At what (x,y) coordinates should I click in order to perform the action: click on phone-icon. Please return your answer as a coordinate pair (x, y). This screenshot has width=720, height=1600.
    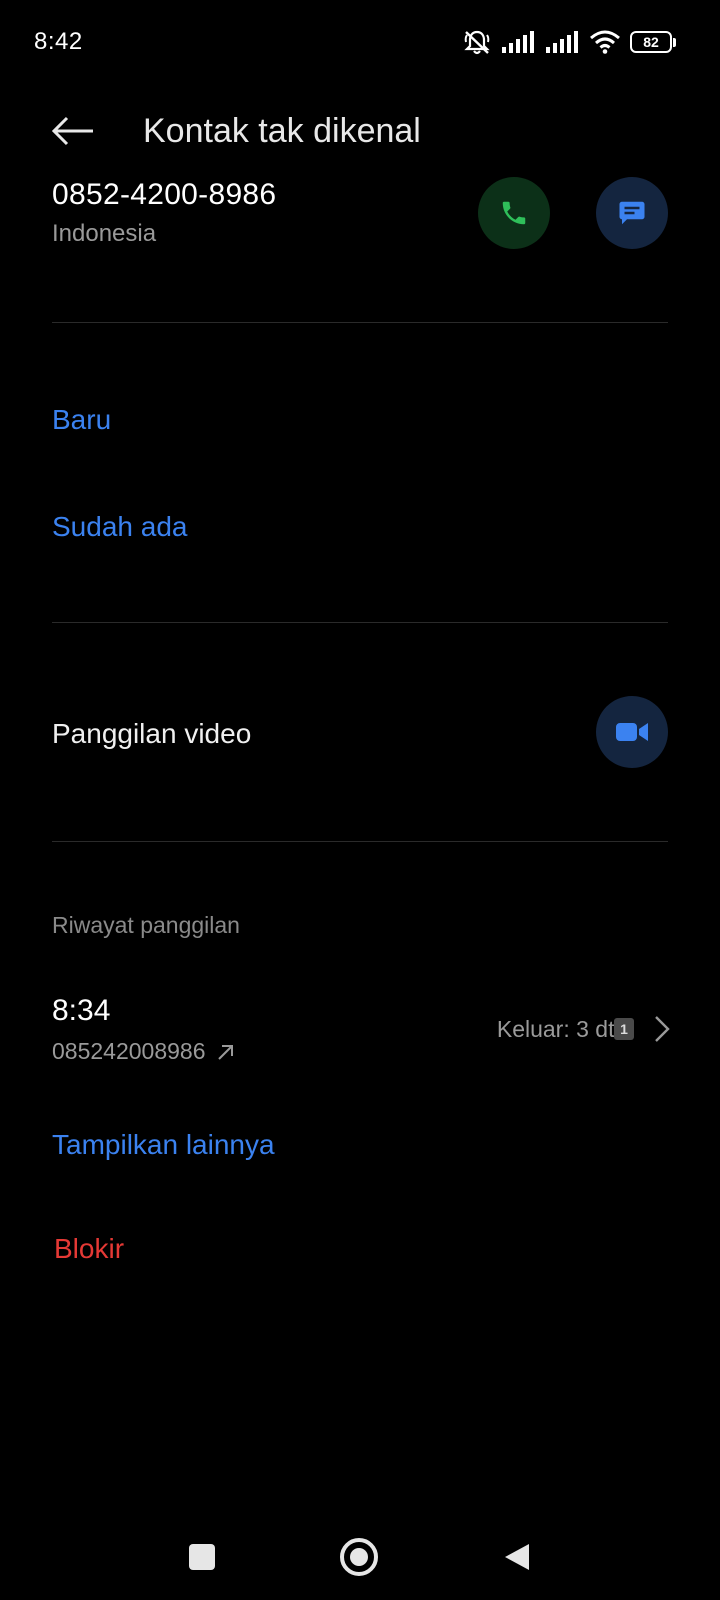
    Looking at the image, I should click on (514, 213).